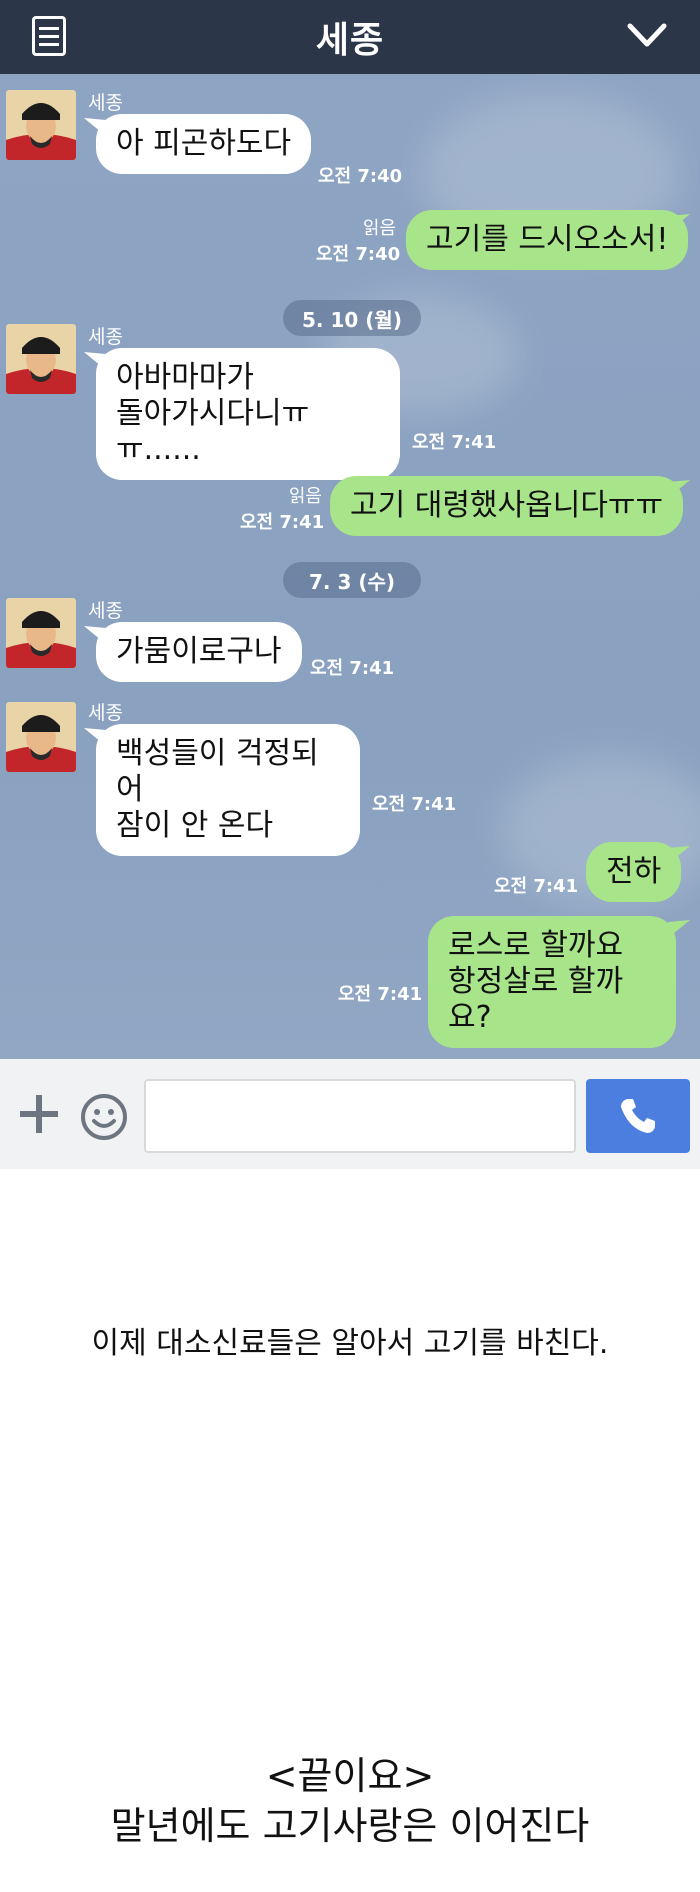 The width and height of the screenshot is (700, 1892). Describe the element at coordinates (647, 34) in the screenshot. I see `chevron-down-icon` at that location.